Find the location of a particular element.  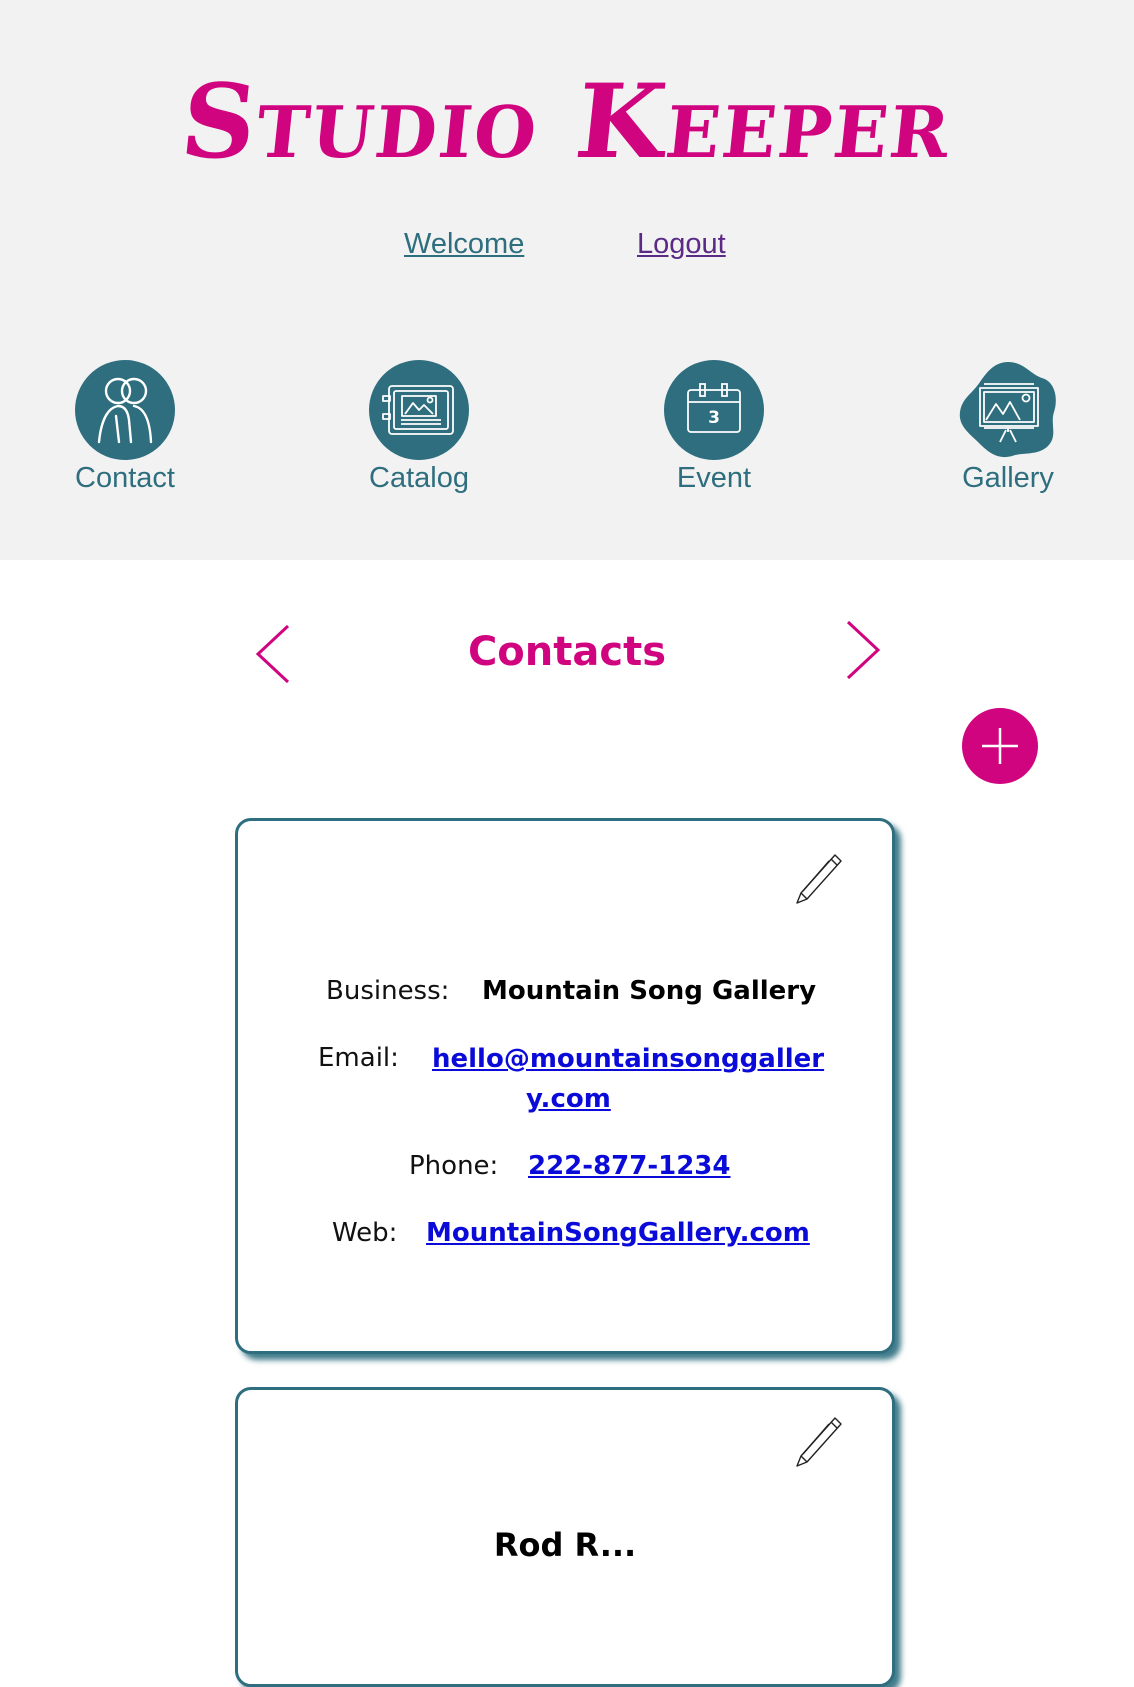

nav-item-event: 3 Event is located at coordinates (714, 430).